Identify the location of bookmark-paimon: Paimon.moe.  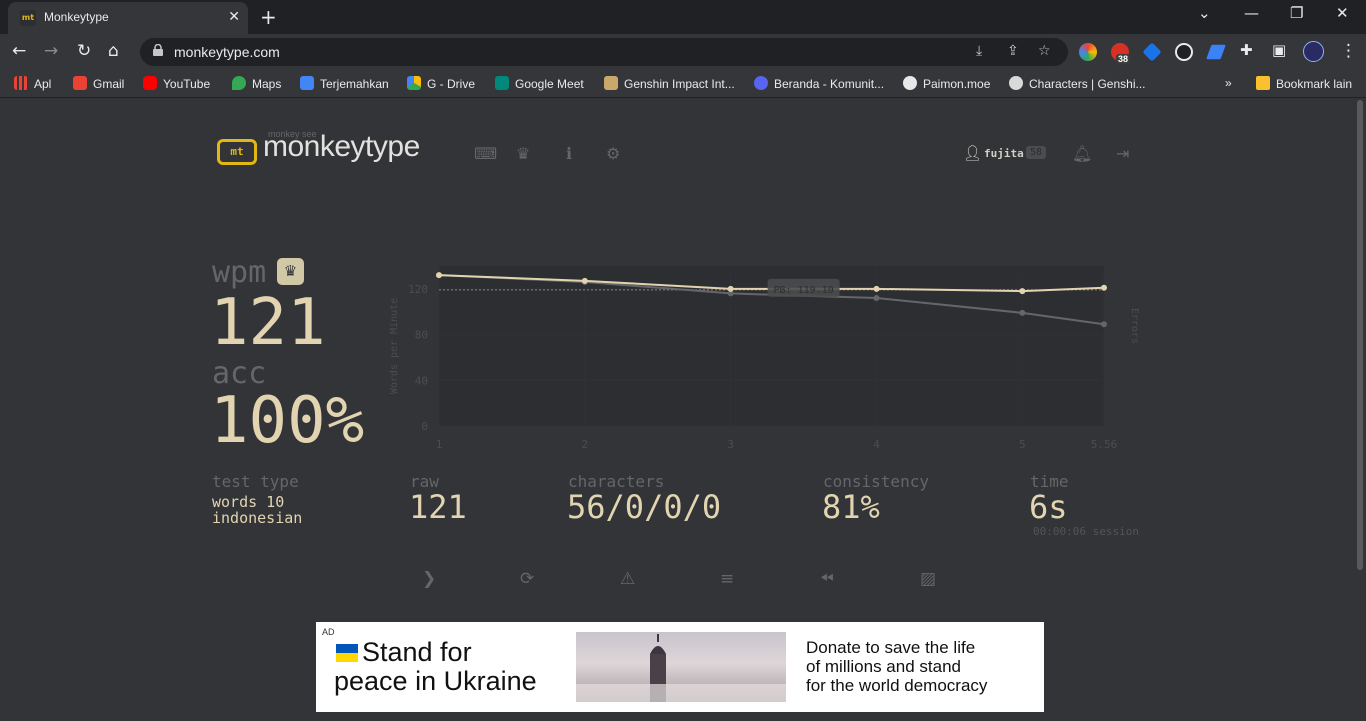
(946, 83).